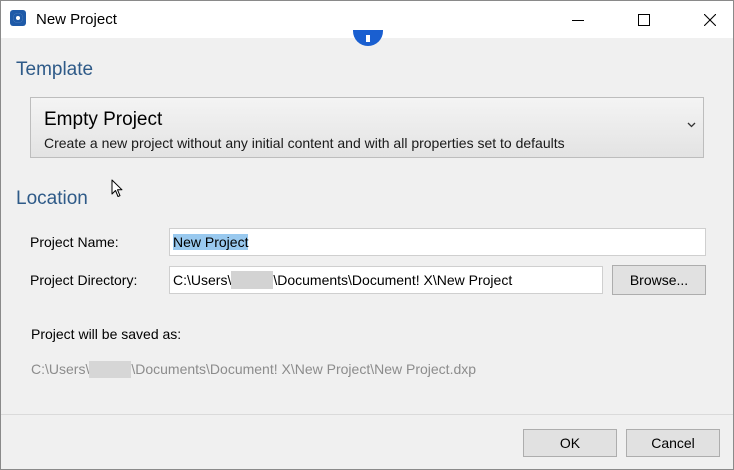  Describe the element at coordinates (673, 443) in the screenshot. I see `cancel-button: Cancel` at that location.